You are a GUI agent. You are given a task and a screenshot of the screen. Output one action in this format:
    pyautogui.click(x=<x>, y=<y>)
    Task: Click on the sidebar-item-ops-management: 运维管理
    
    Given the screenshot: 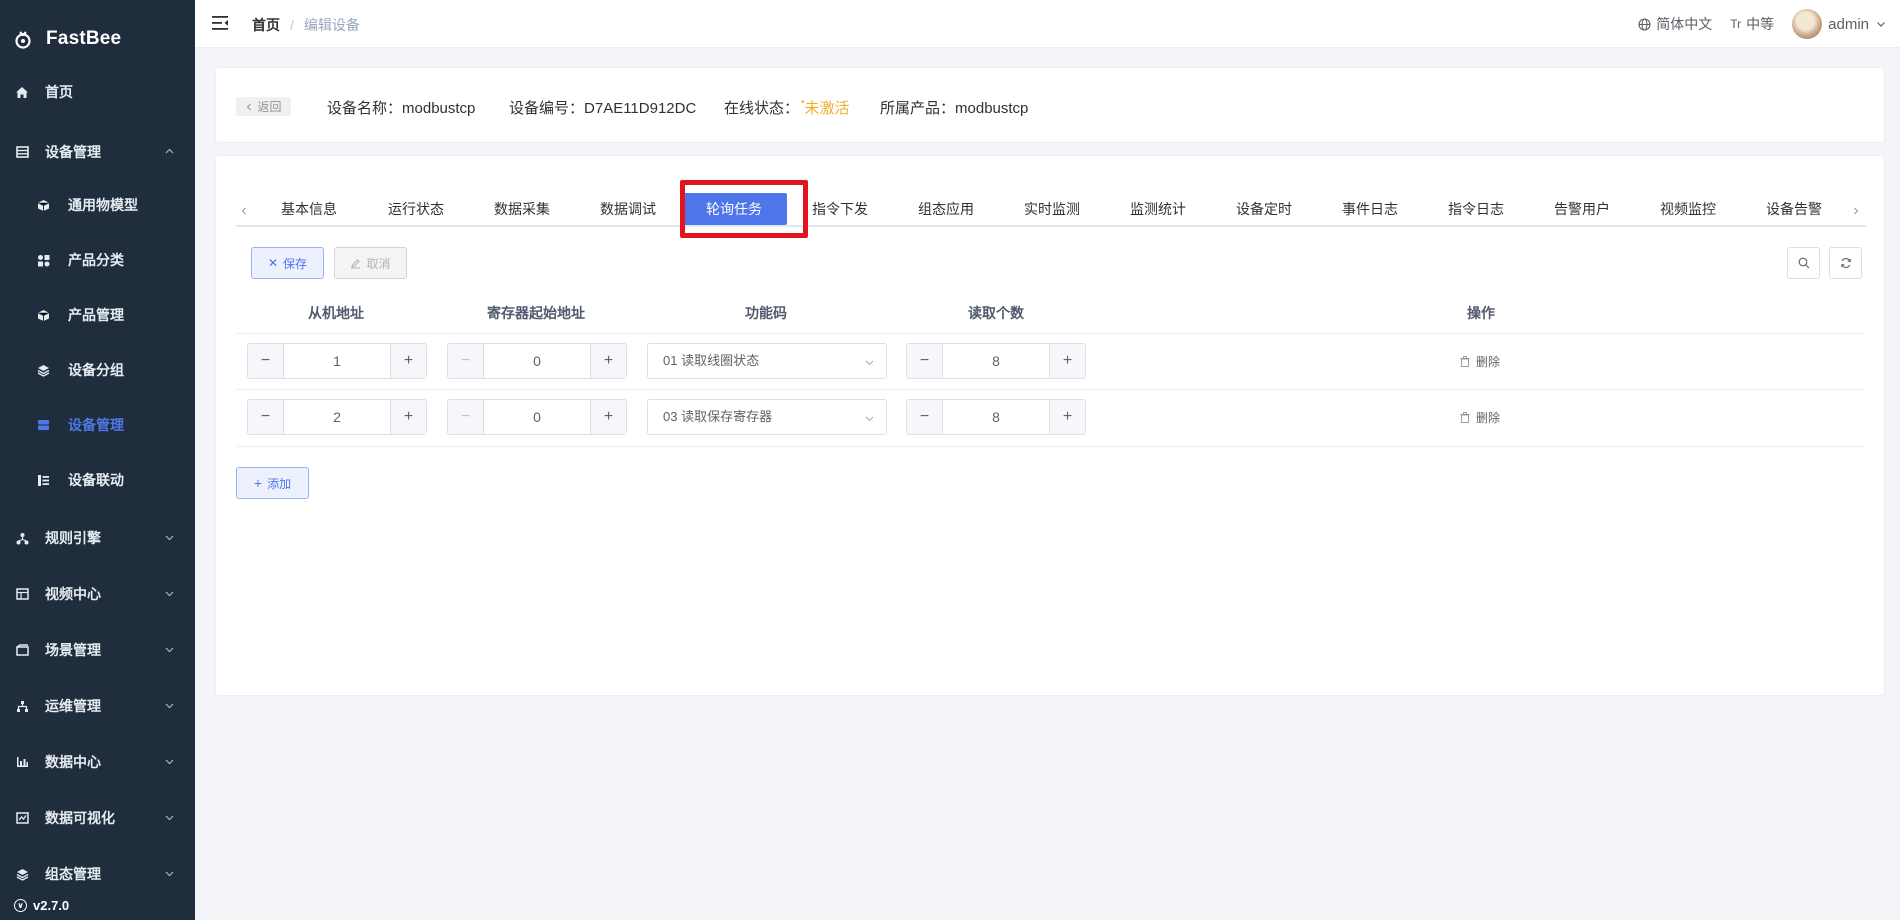 What is the action you would take?
    pyautogui.click(x=97, y=706)
    